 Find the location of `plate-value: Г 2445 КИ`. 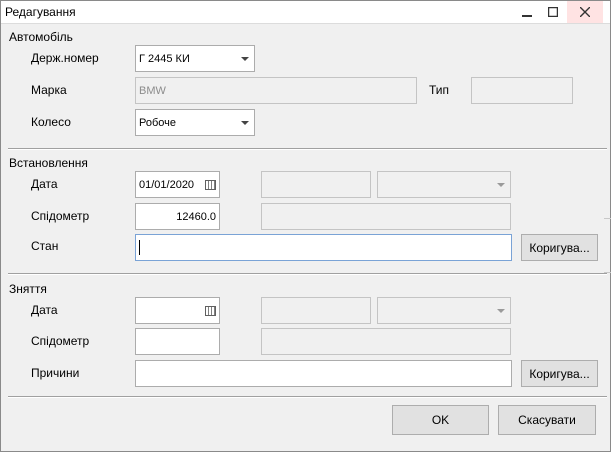

plate-value: Г 2445 КИ is located at coordinates (164, 58).